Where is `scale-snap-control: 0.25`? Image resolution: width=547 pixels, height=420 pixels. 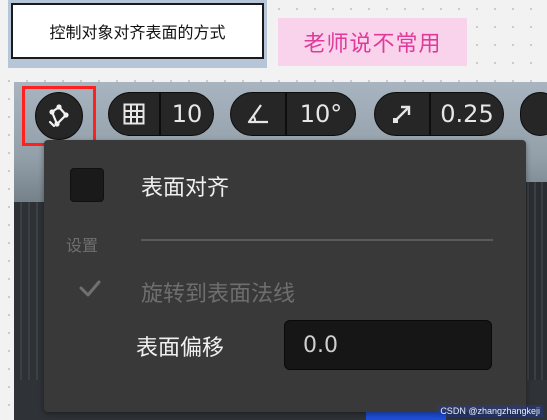
scale-snap-control: 0.25 is located at coordinates (439, 114).